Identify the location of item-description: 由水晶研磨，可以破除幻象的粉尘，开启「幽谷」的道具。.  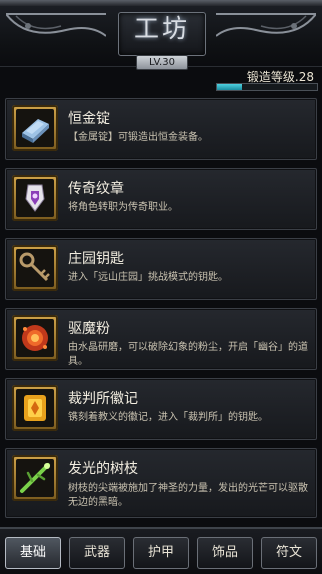
(188, 354).